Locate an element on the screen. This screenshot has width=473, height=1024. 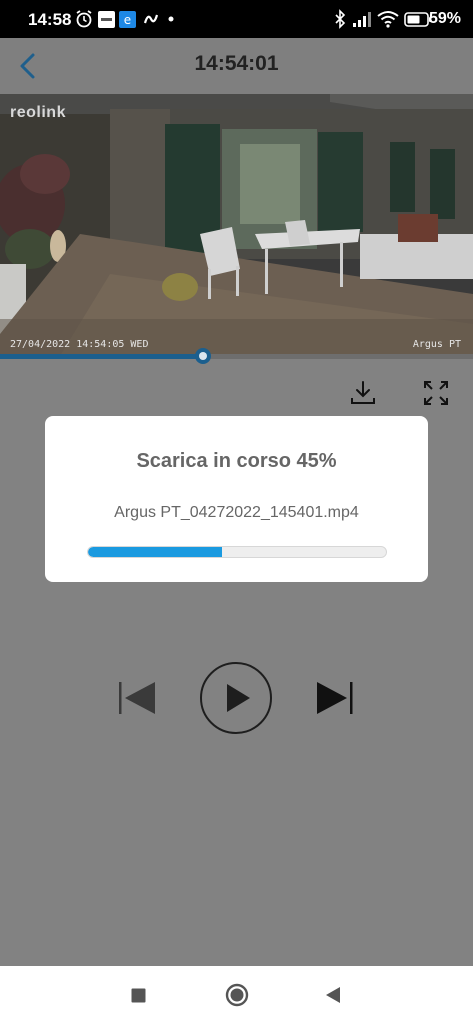
battery-percent: 59% is located at coordinates (444, 18).